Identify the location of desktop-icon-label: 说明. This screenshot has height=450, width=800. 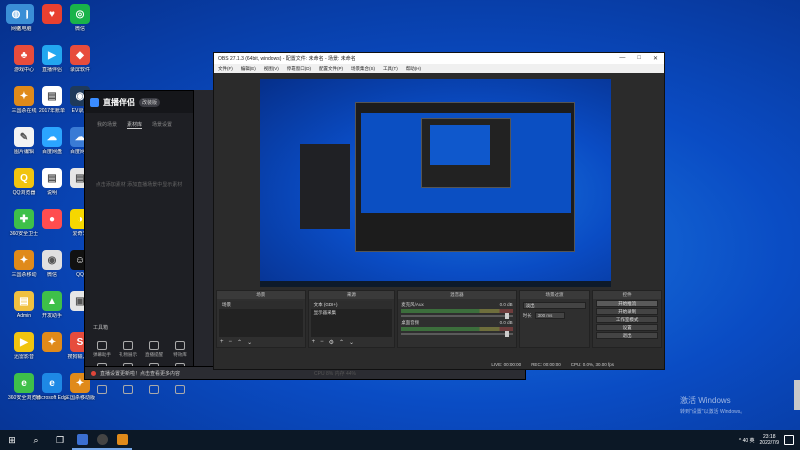
(51, 193).